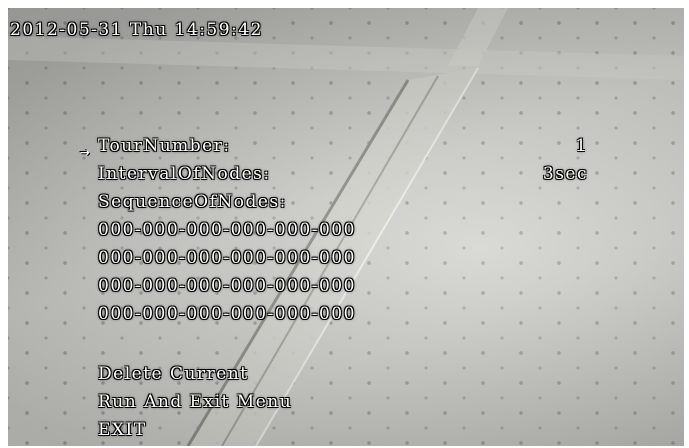  What do you see at coordinates (227, 314) in the screenshot?
I see `sequence-row-4: 000-000-000-000-000-000` at bounding box center [227, 314].